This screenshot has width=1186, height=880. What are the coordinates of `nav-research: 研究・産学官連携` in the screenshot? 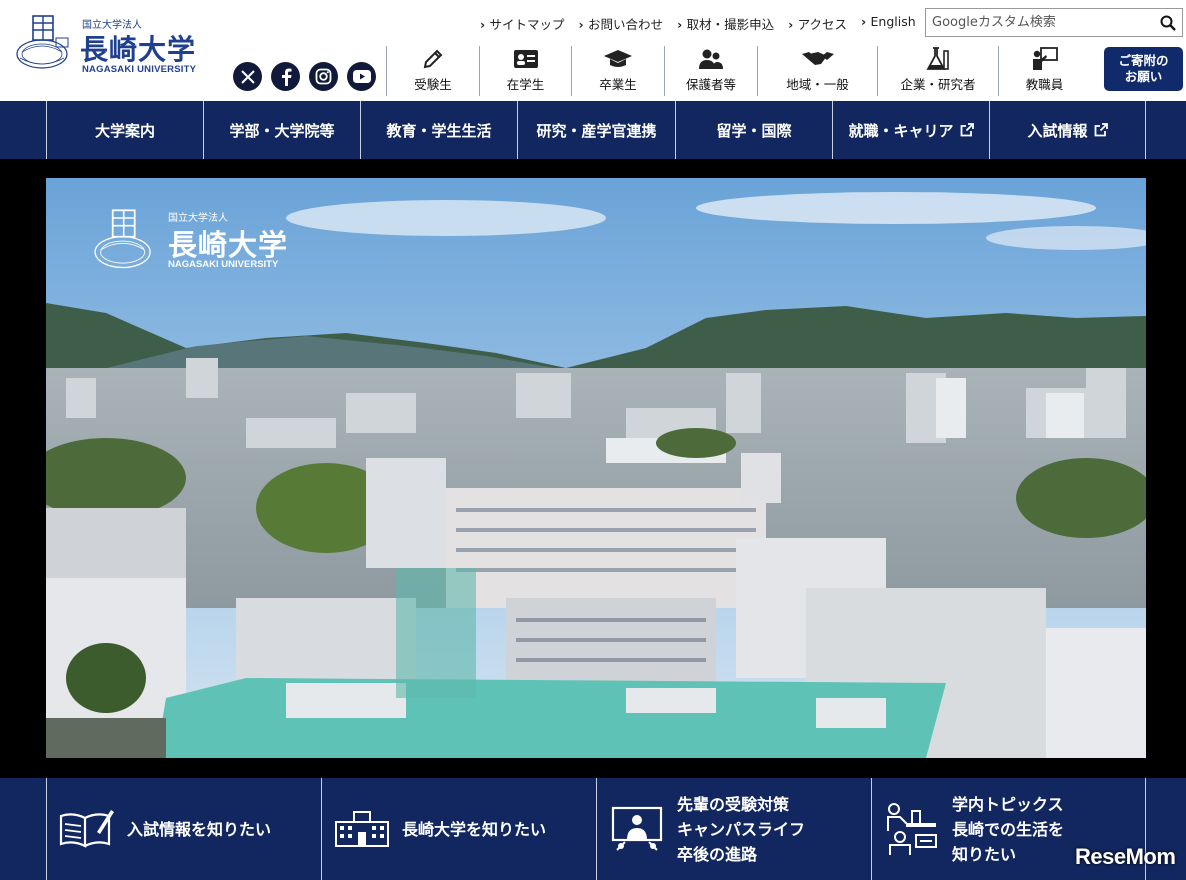 It's located at (596, 130).